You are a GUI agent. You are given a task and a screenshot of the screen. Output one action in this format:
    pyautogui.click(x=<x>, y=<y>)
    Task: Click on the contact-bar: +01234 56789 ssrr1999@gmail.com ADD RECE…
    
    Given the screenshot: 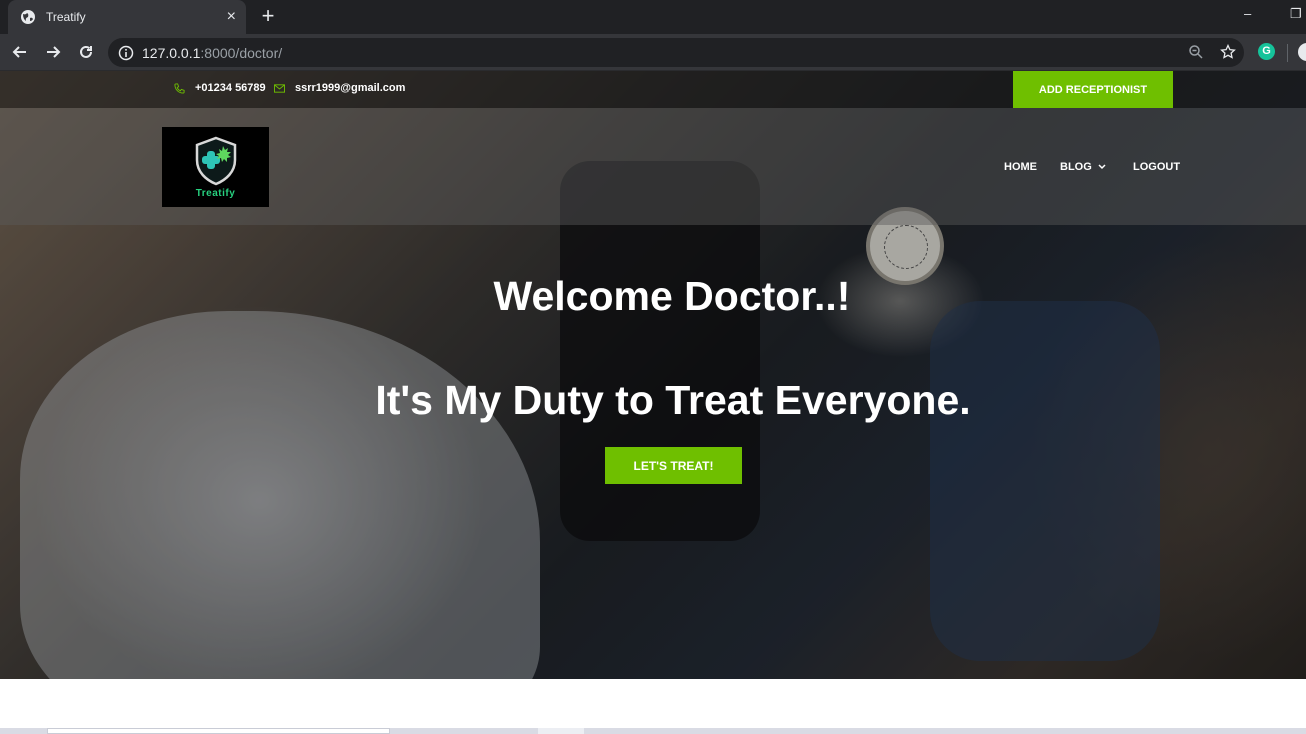 What is the action you would take?
    pyautogui.click(x=653, y=89)
    